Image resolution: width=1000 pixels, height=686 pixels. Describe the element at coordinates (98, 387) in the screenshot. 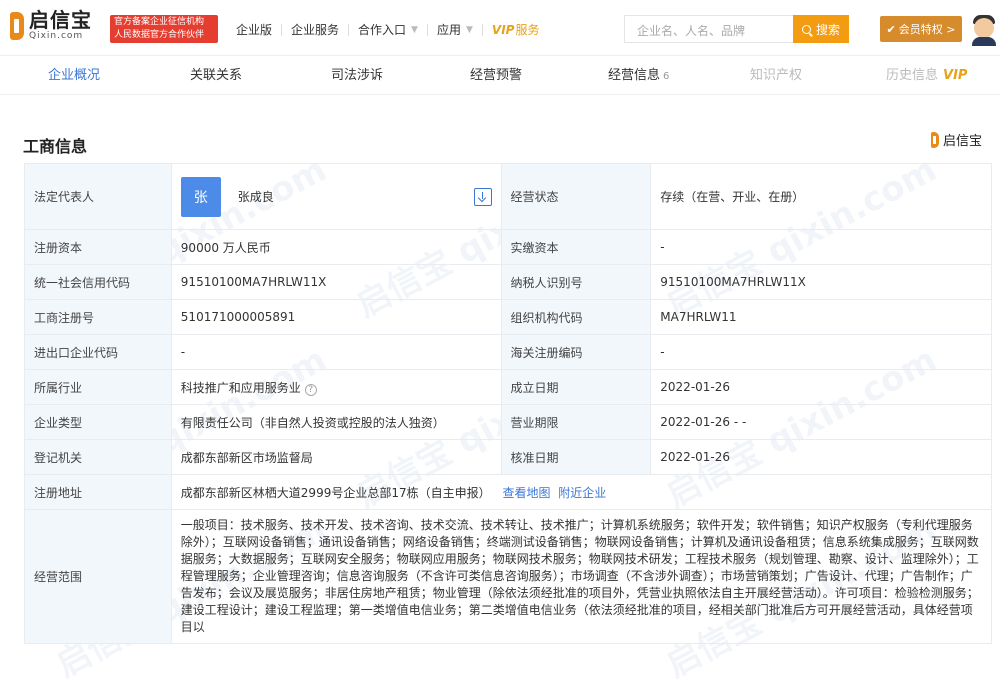

I see `field-label: 所属行业` at that location.